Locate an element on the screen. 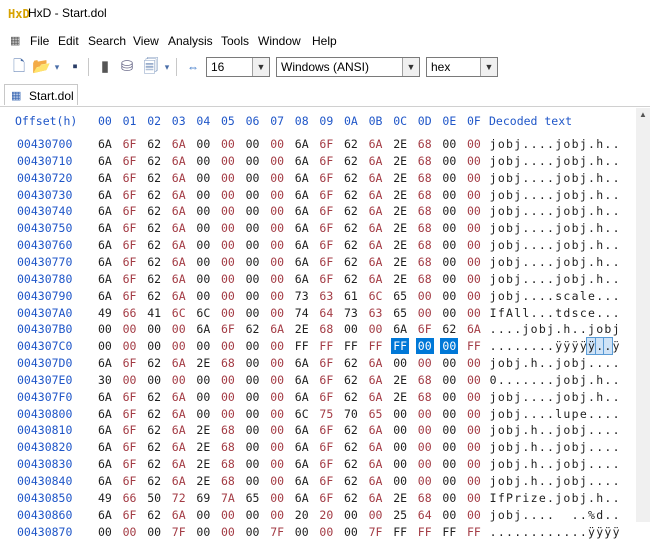 Image resolution: width=650 pixels, height=540 pixels. hex-byte: 75 is located at coordinates (326, 414).